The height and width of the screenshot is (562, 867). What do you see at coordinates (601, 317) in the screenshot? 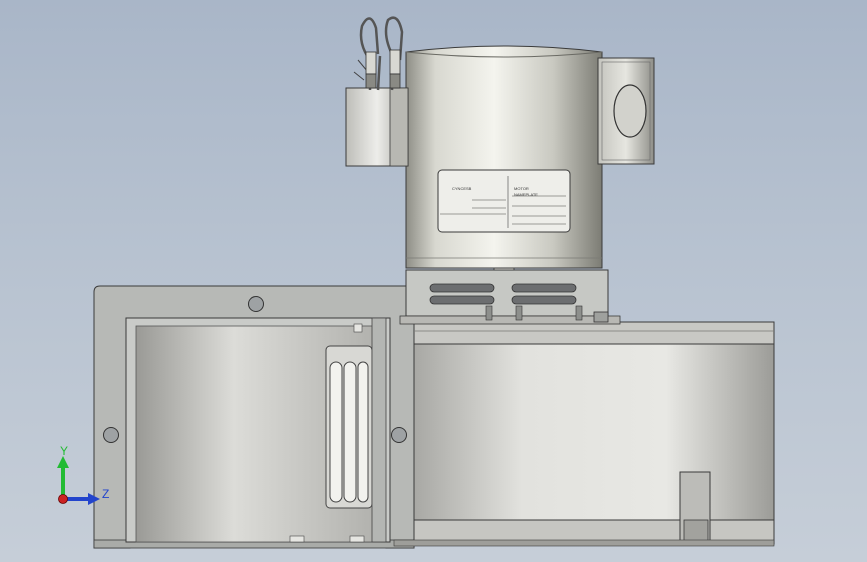
I see `mount-bolt` at bounding box center [601, 317].